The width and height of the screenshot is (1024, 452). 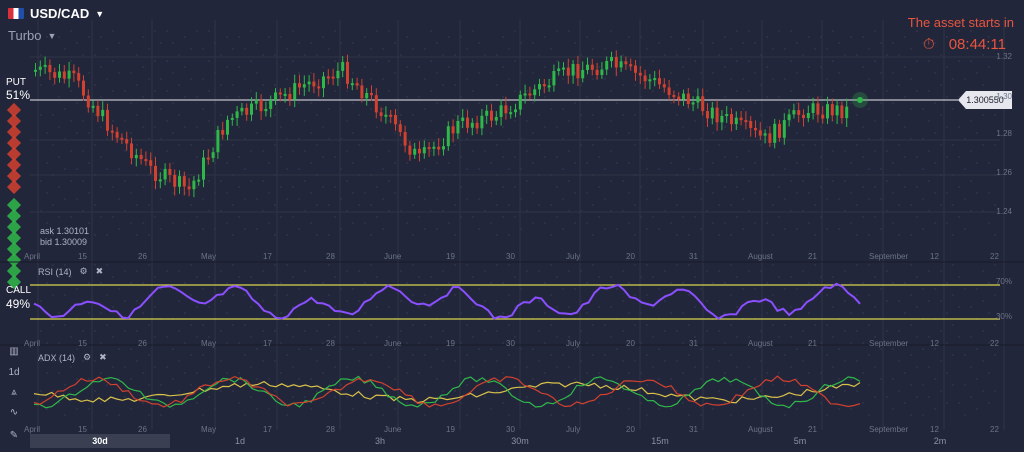 I want to click on pencil-icon: ✎, so click(x=14, y=435).